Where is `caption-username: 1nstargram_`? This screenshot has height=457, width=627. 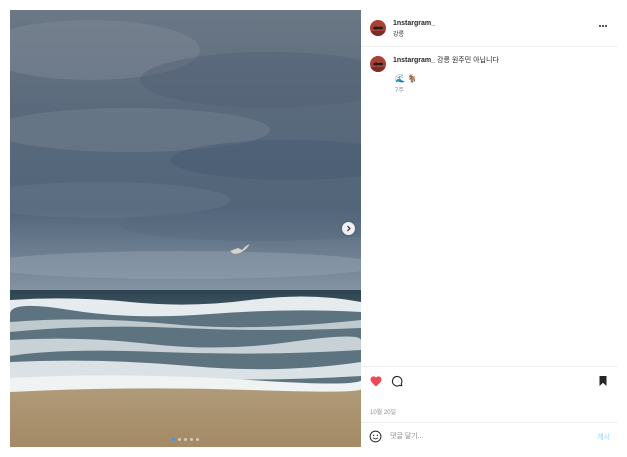 caption-username: 1nstargram_ is located at coordinates (414, 60).